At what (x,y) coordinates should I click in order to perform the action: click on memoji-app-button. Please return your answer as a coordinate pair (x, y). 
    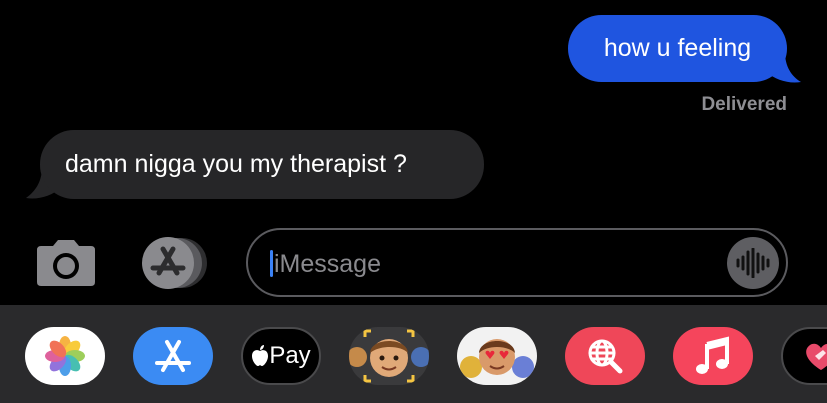
    Looking at the image, I should click on (389, 356).